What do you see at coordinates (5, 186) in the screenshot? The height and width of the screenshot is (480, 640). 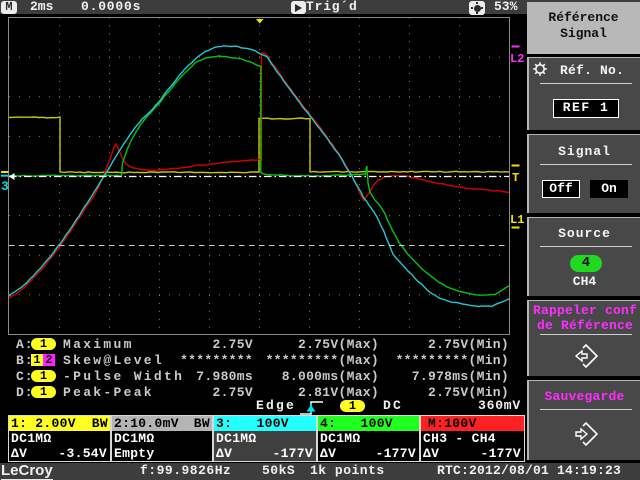 I see `svg-text: 3` at bounding box center [5, 186].